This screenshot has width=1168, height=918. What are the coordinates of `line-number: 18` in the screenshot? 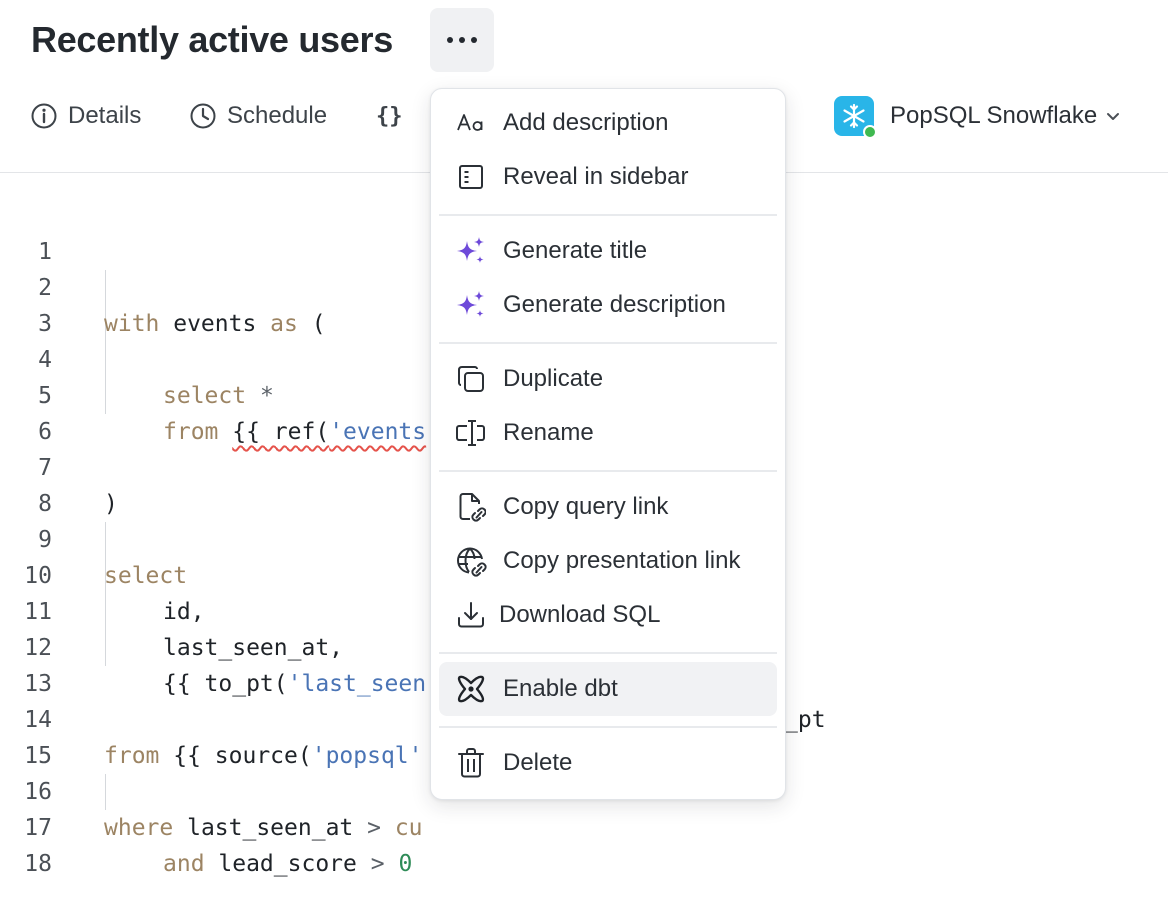 It's located at (38, 864).